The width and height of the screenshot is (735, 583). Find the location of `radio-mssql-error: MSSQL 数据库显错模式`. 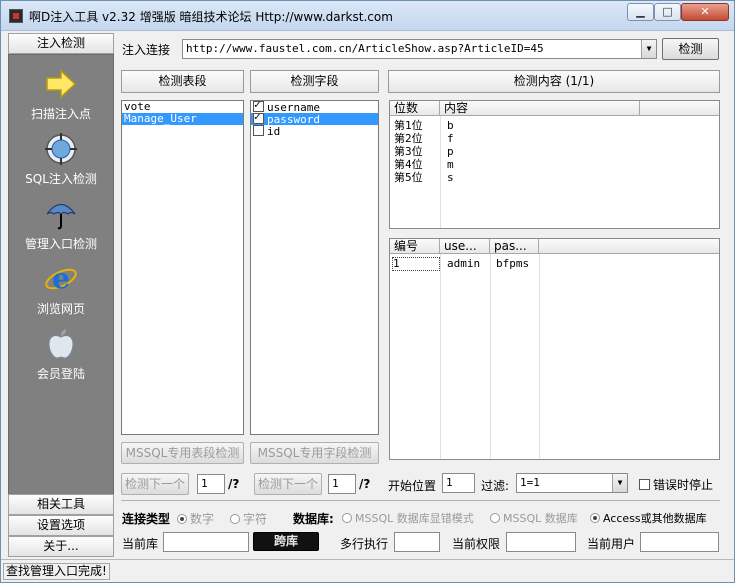

radio-mssql-error: MSSQL 数据库显错模式 is located at coordinates (408, 518).